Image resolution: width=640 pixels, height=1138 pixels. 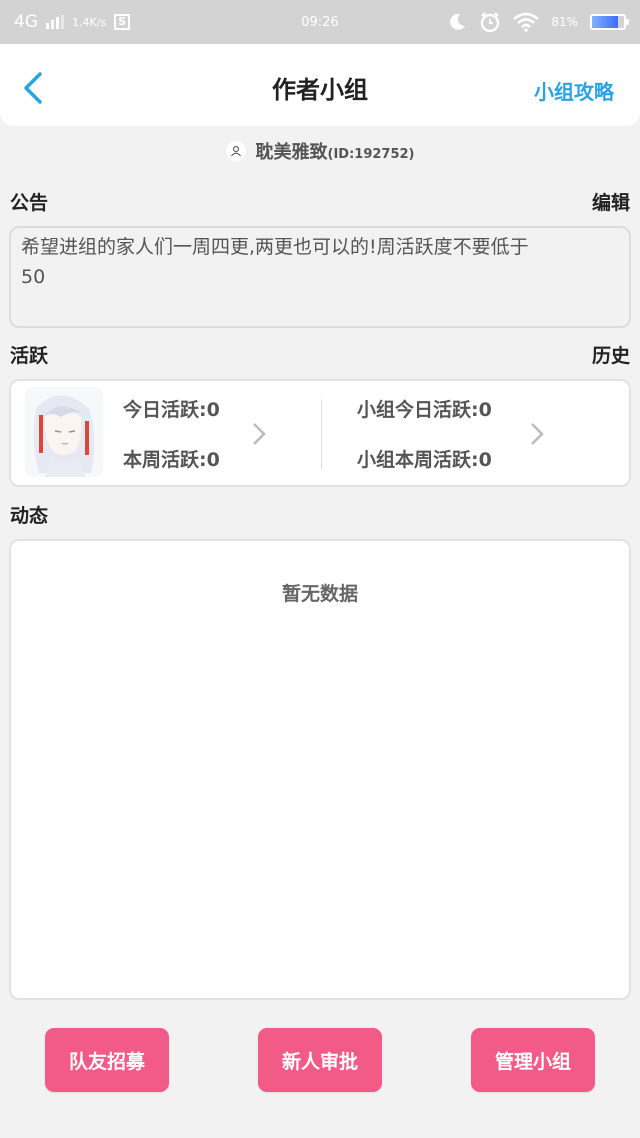 I want to click on moon-icon, so click(x=458, y=21).